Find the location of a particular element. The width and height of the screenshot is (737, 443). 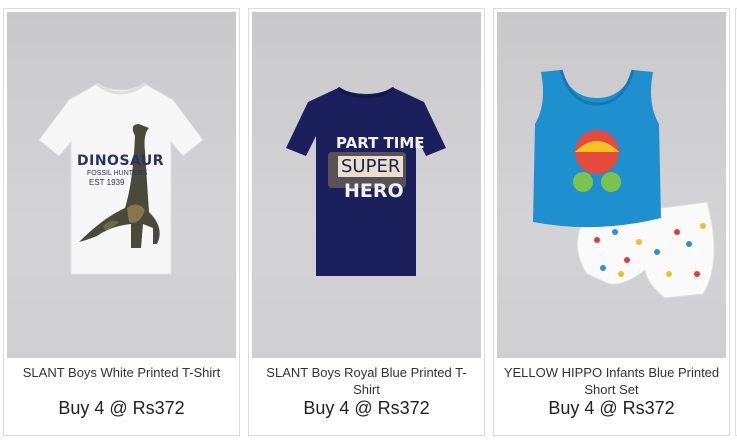

print-line2: FOSSIL HUNTERS is located at coordinates (117, 173).